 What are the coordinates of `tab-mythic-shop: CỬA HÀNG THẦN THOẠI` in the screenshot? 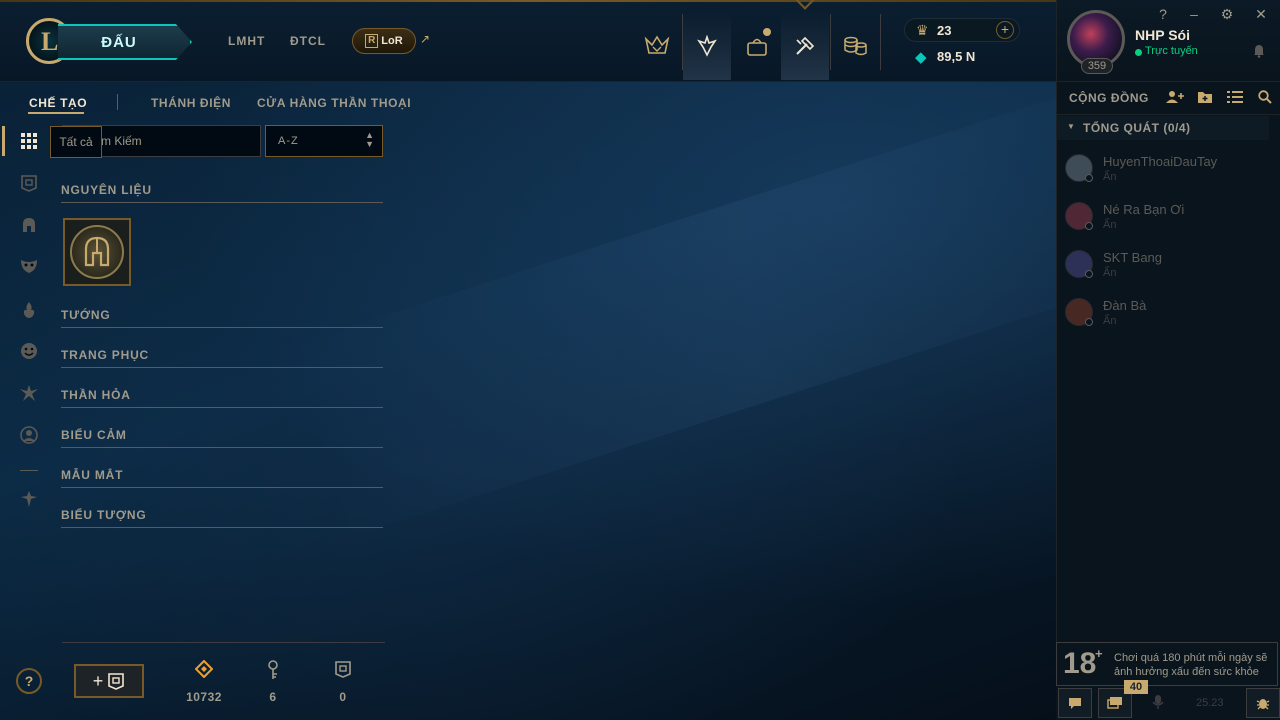 It's located at (334, 103).